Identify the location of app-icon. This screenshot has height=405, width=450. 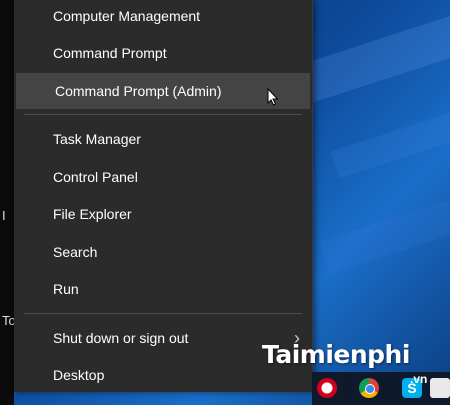
(440, 388).